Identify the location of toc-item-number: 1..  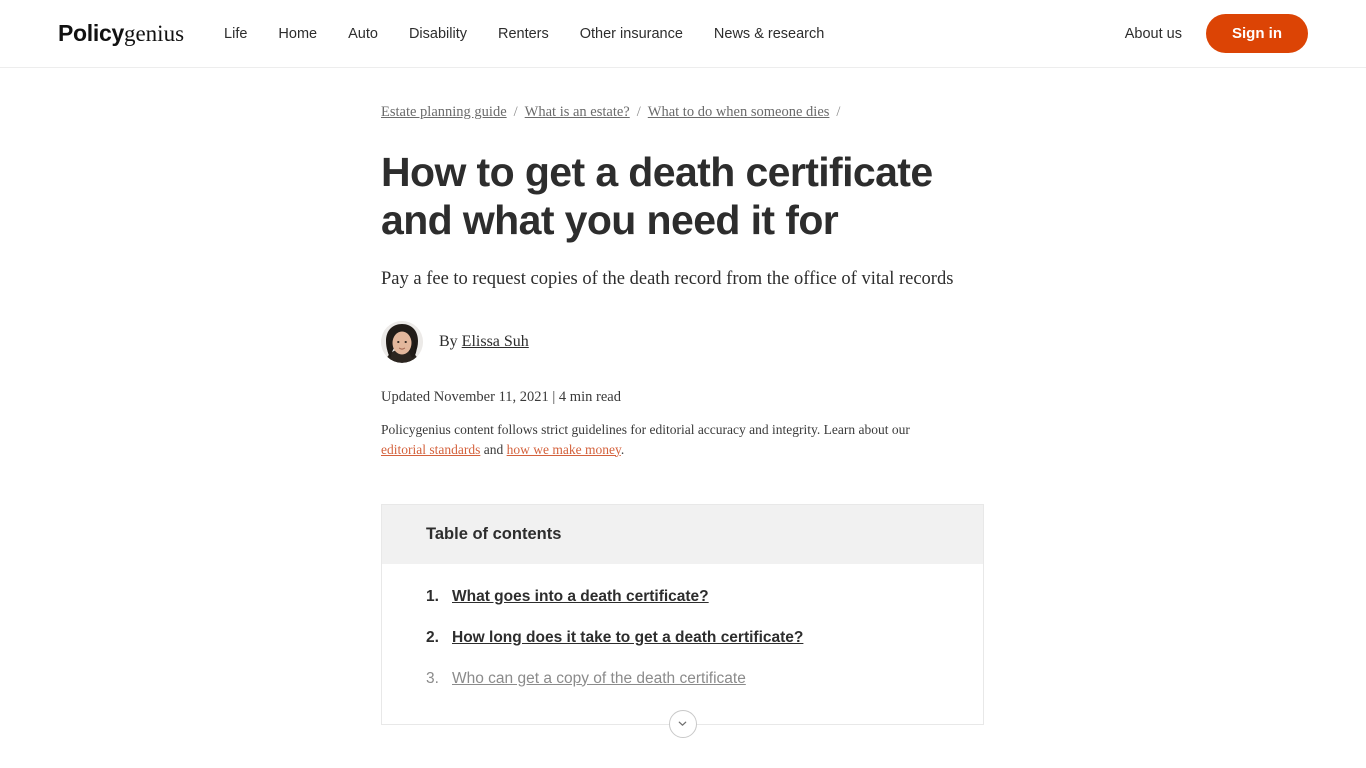
(432, 596).